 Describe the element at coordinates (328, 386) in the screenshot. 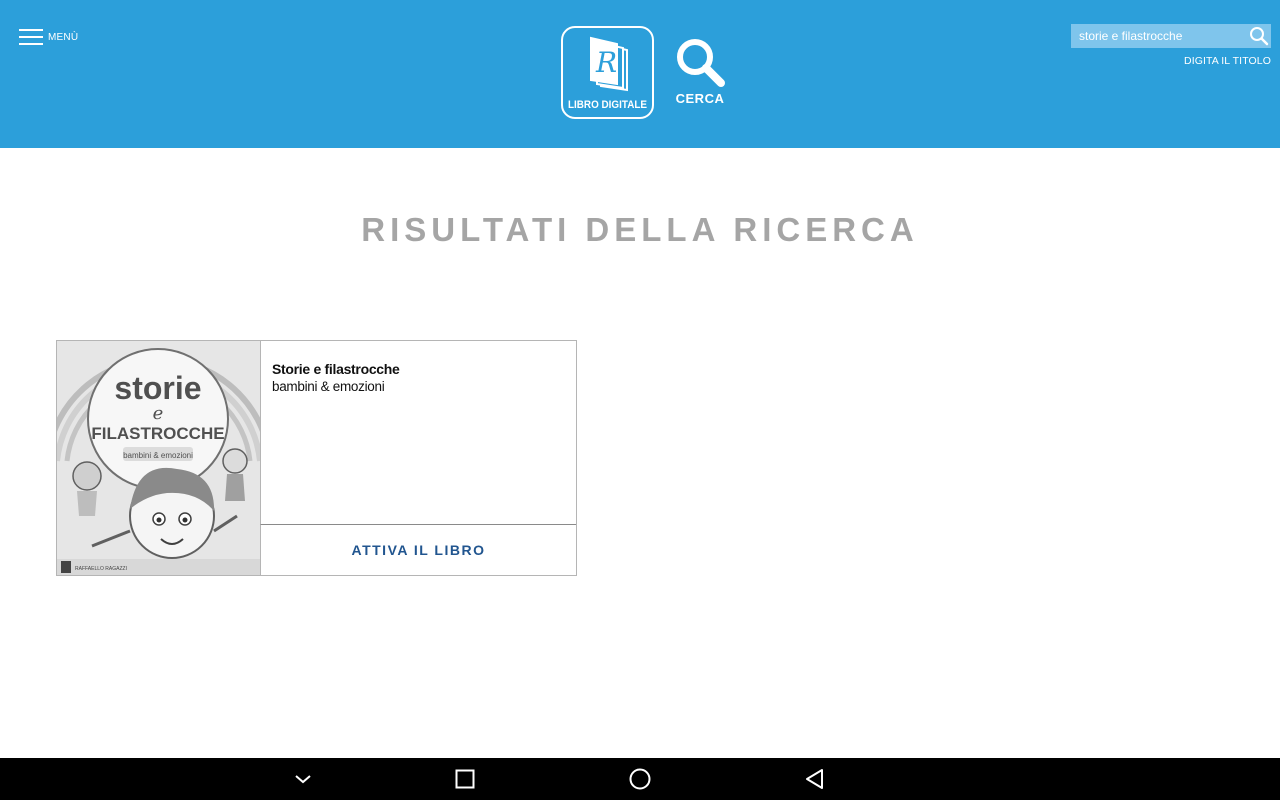

I see `book-subtitle: bambini & emozioni` at that location.